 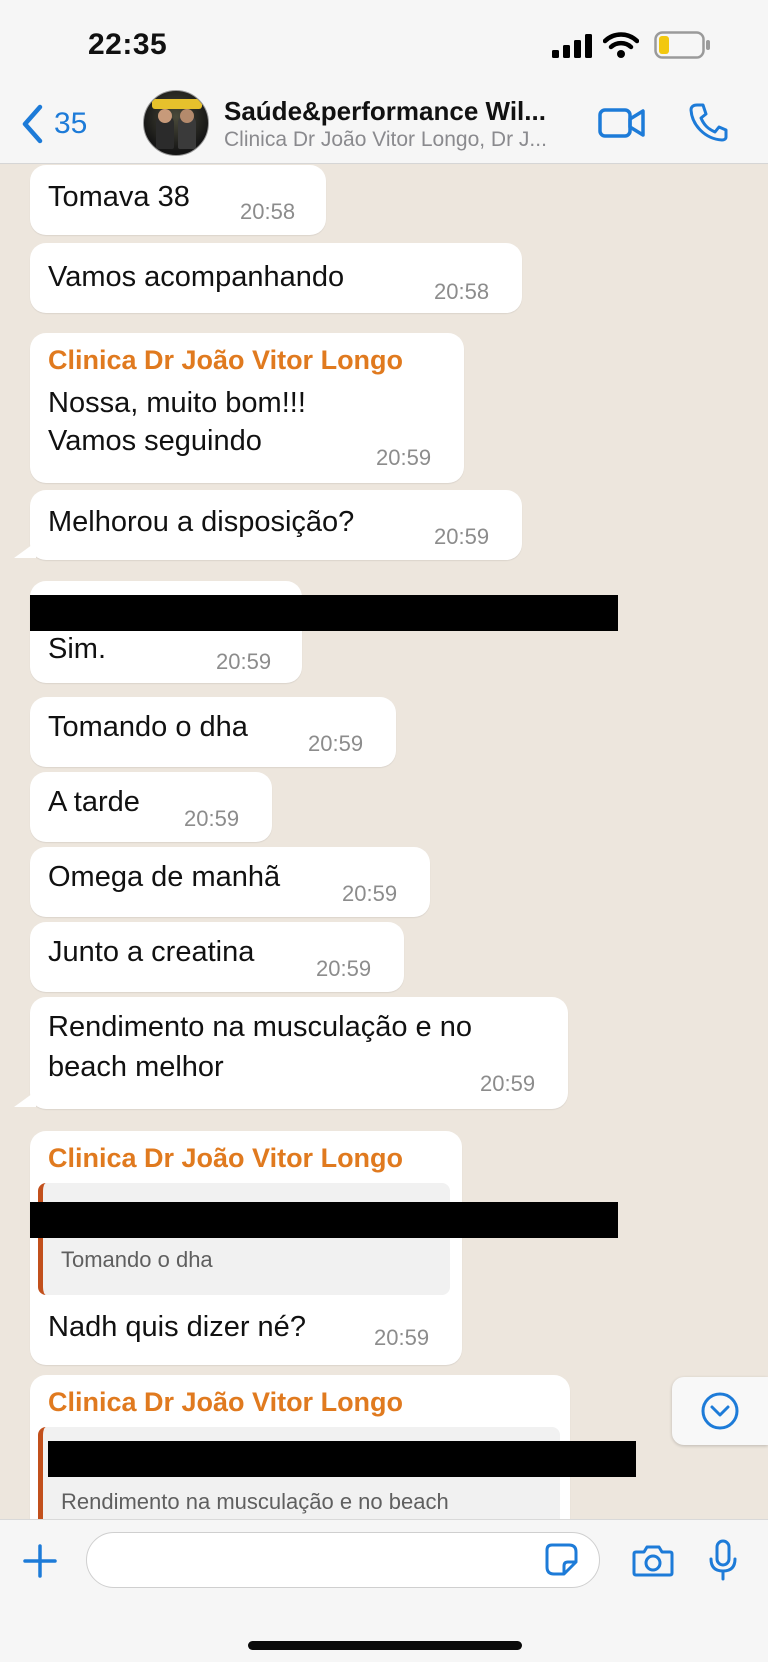 What do you see at coordinates (255, 1501) in the screenshot?
I see `quoted-text: Rendimento na musculação e no beach` at bounding box center [255, 1501].